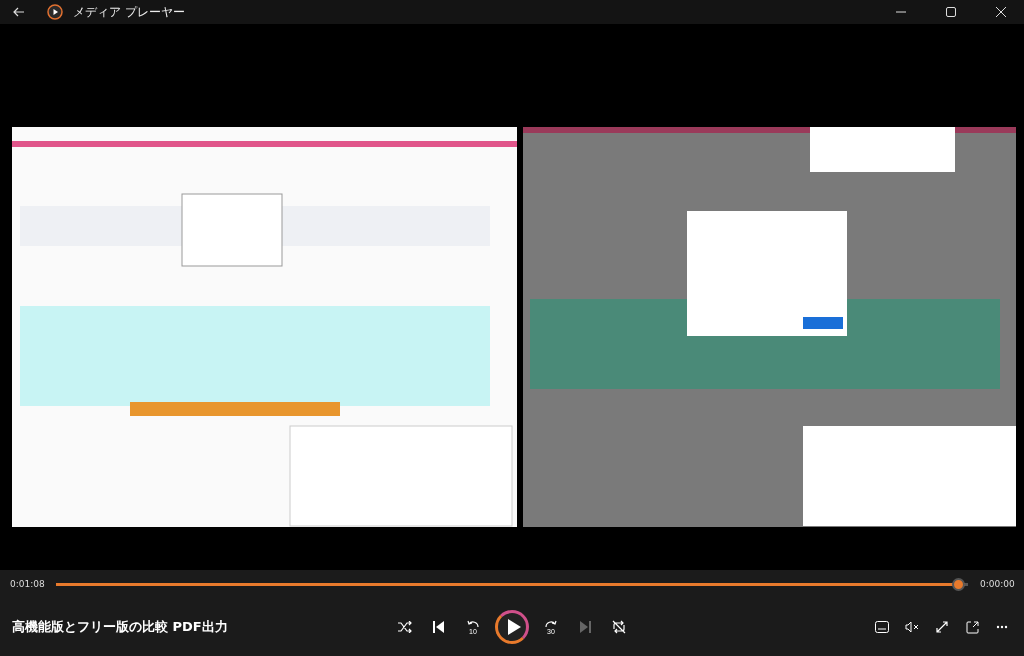 The height and width of the screenshot is (656, 1024). Describe the element at coordinates (951, 12) in the screenshot. I see `maximize-icon` at that location.